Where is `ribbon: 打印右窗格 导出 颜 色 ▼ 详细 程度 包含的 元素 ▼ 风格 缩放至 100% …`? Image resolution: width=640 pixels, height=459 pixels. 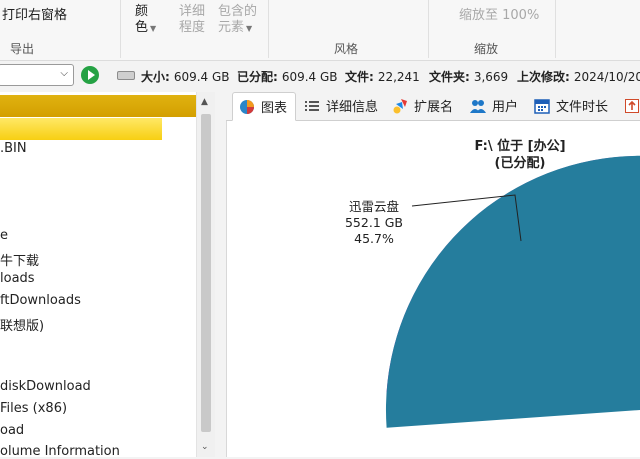 ribbon: 打印右窗格 导出 颜 色 ▼ 详细 程度 包含的 元素 ▼ 风格 缩放至 100% … is located at coordinates (320, 30).